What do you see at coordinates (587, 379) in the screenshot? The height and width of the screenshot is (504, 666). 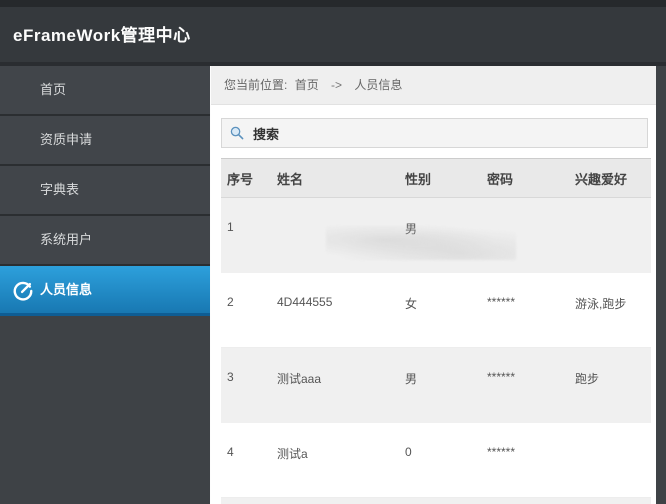 I see `cell-hobbies: 跑步` at bounding box center [587, 379].